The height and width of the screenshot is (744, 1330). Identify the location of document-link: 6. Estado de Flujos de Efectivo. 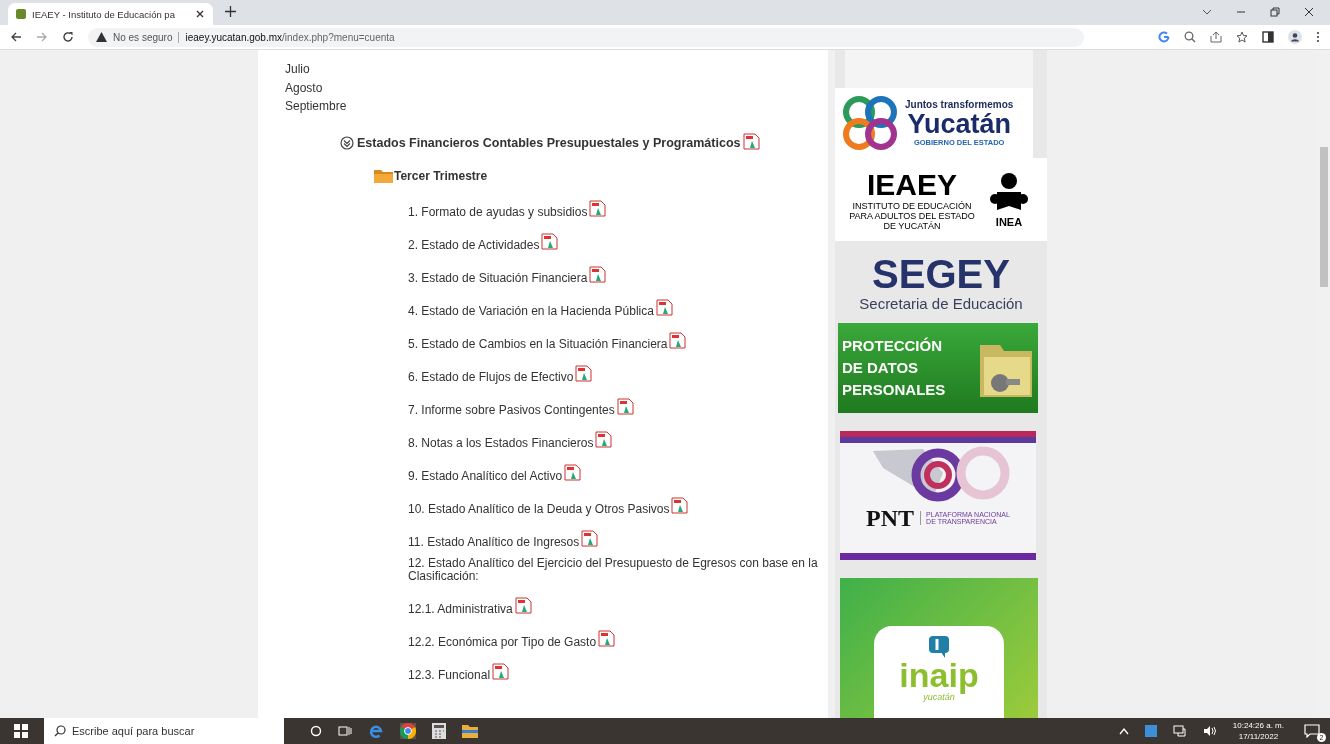
(491, 377).